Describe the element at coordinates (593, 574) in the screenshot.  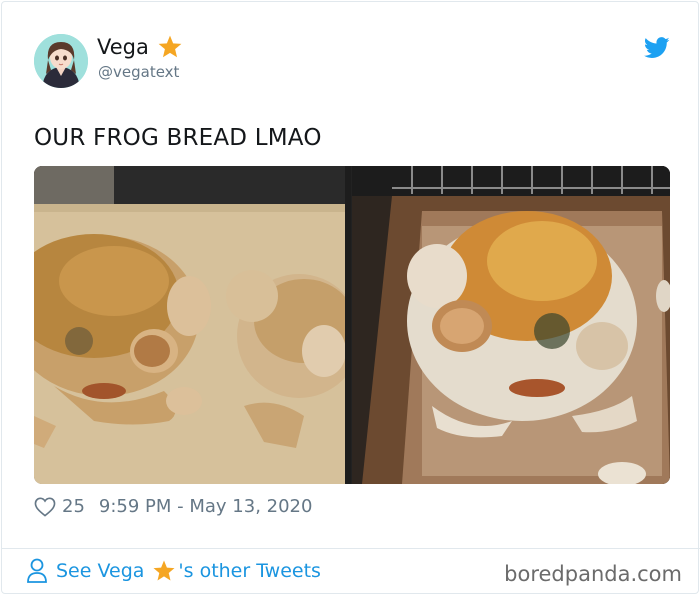
I see `watermark: boredpanda.com` at that location.